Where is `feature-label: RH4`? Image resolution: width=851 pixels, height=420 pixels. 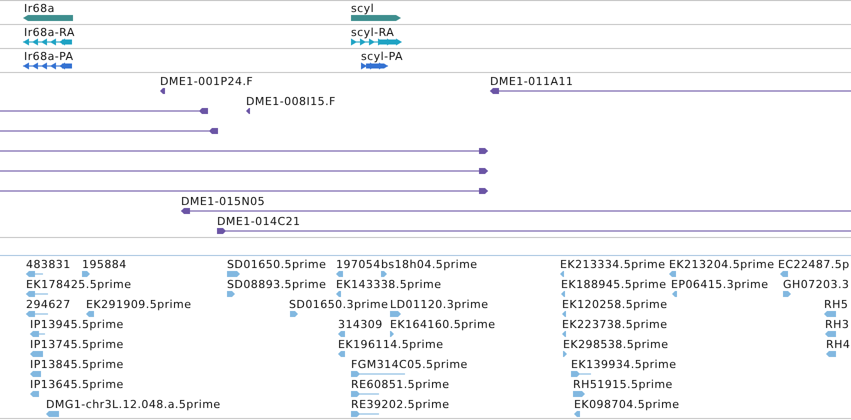
feature-label: RH4 is located at coordinates (838, 345).